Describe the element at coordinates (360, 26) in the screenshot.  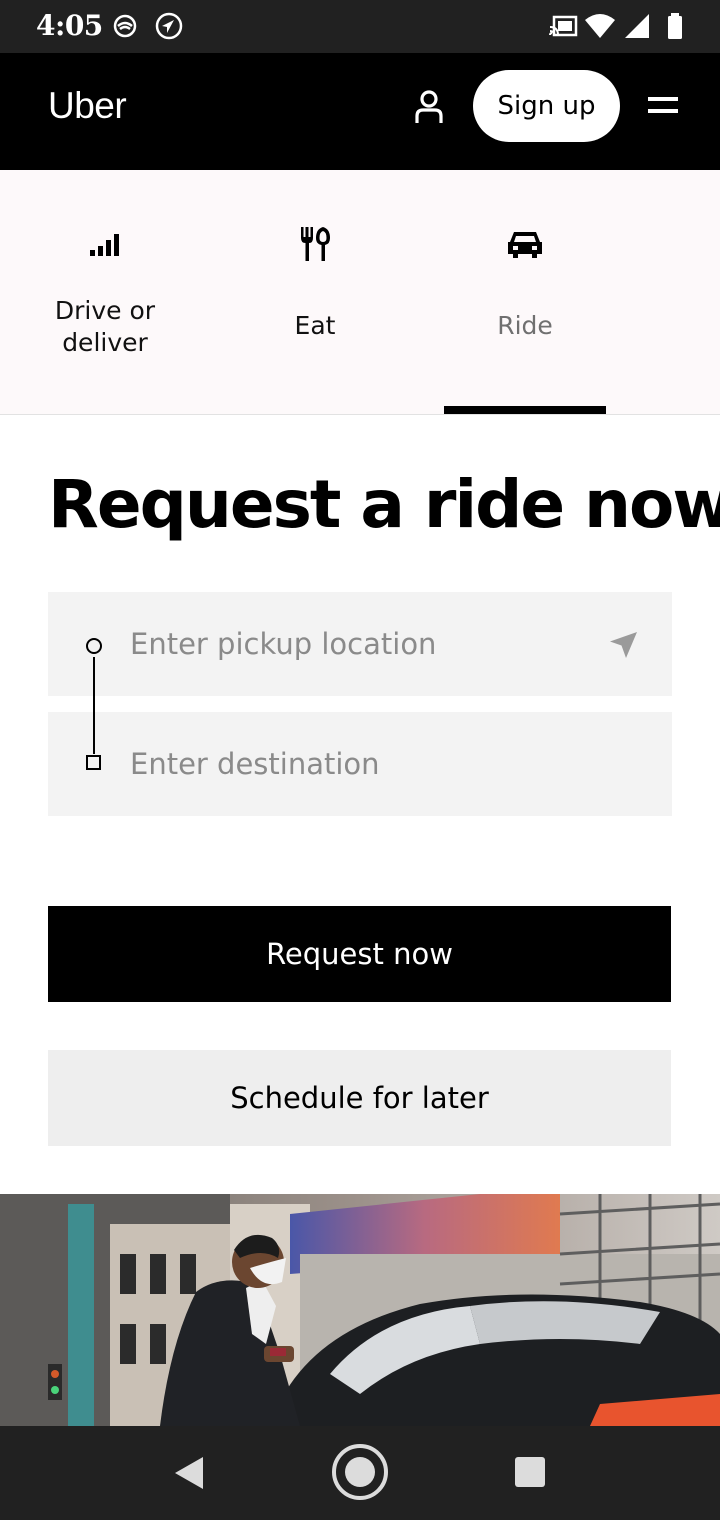
I see `status-bar: 4:05` at that location.